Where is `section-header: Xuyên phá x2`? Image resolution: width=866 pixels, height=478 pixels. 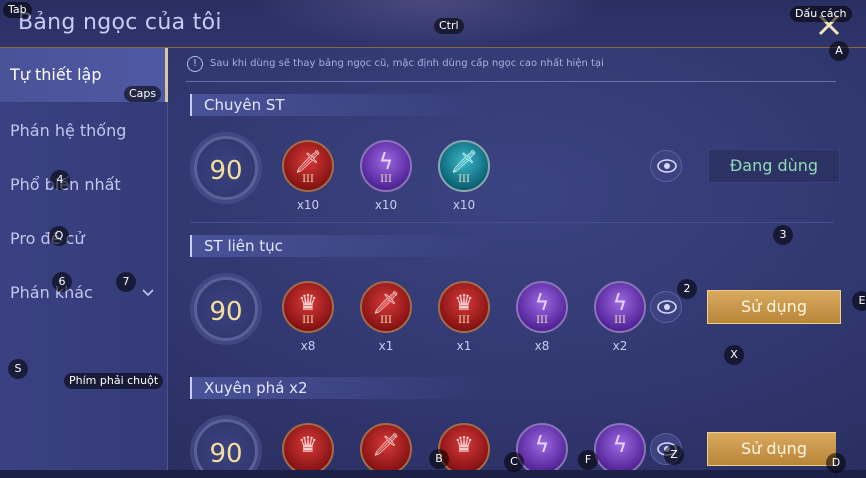
section-header: Xuyên phá x2 is located at coordinates (340, 388).